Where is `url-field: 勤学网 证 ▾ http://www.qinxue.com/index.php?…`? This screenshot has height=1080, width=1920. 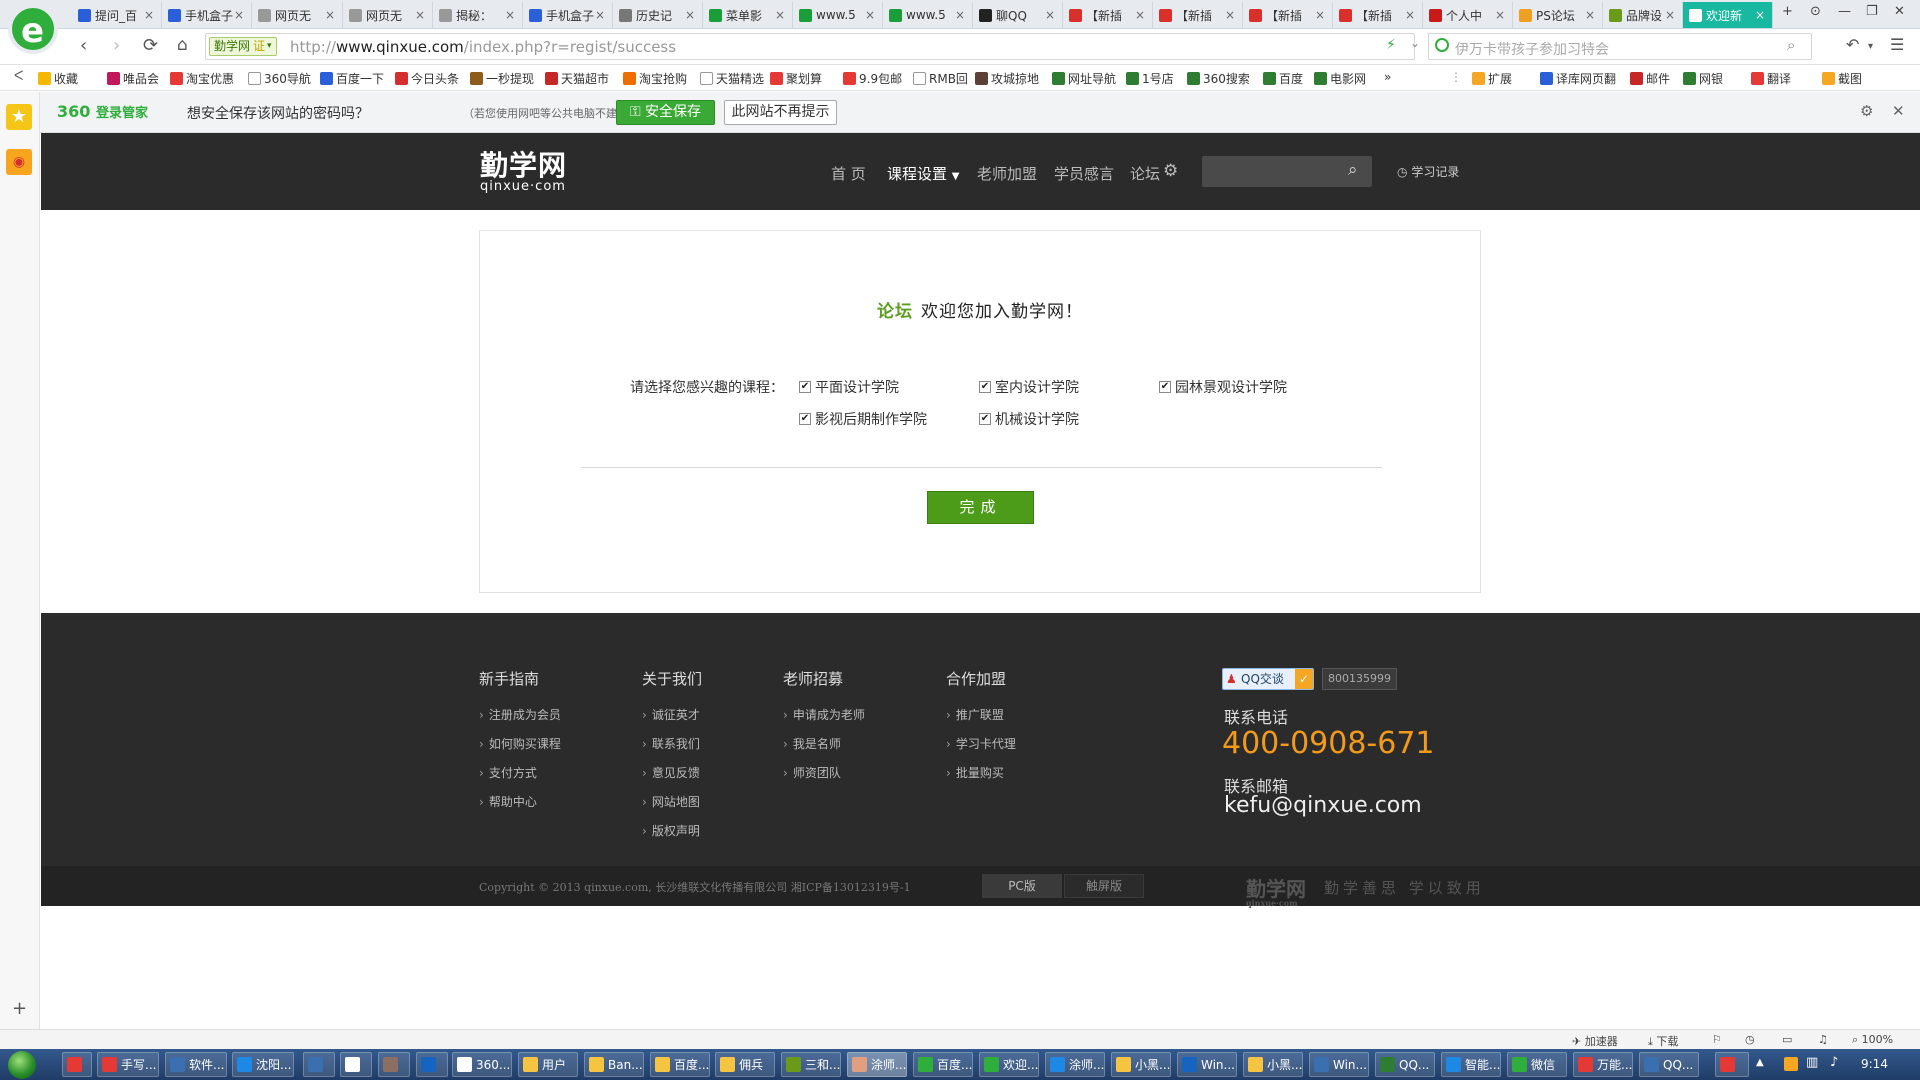
url-field: 勤学网 证 ▾ http://www.qinxue.com/index.php?… is located at coordinates (810, 46).